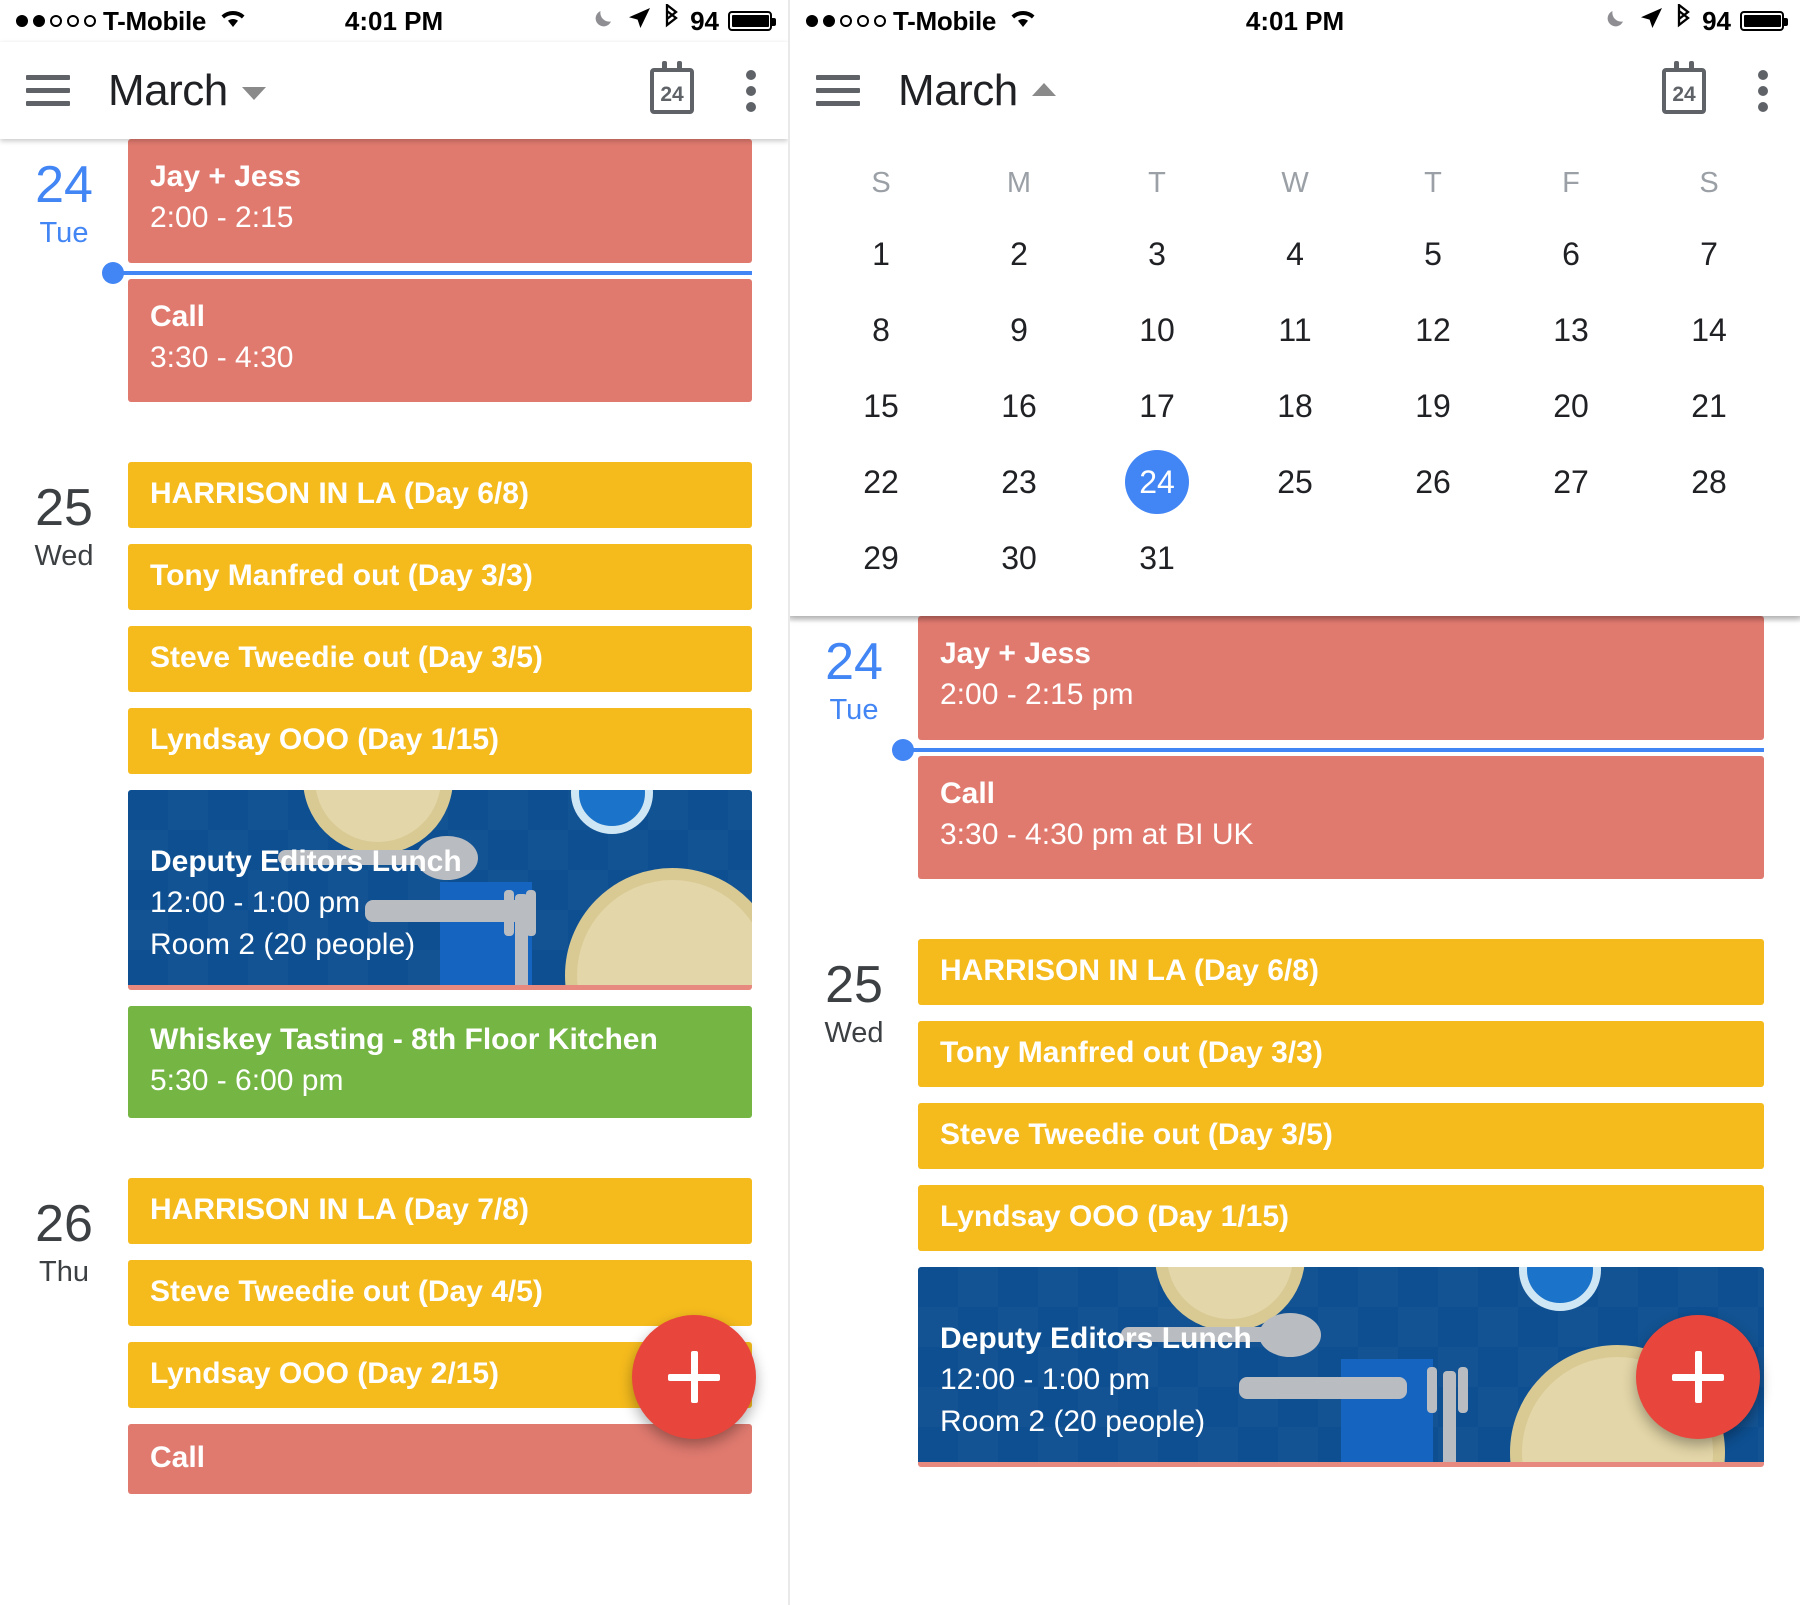  Describe the element at coordinates (1043, 89) in the screenshot. I see `chevron-up-icon` at that location.